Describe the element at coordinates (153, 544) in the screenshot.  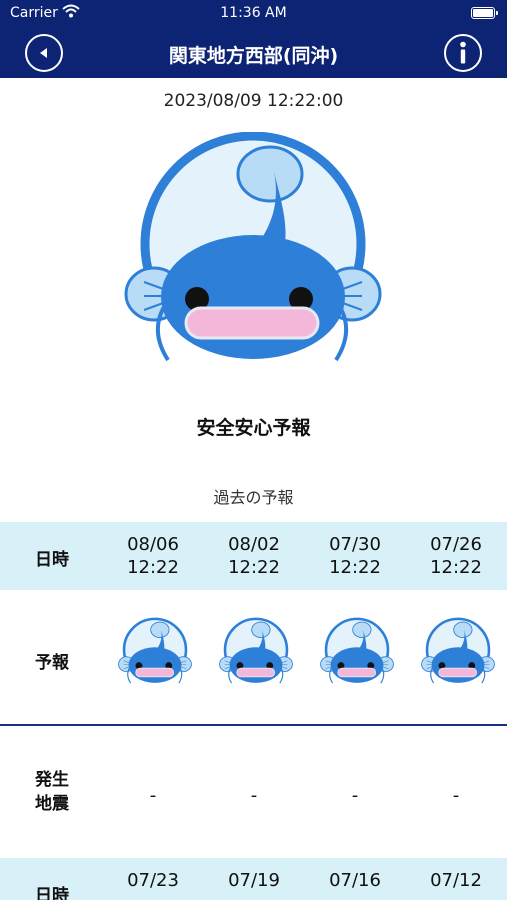
I see `past-date: 08/06` at that location.